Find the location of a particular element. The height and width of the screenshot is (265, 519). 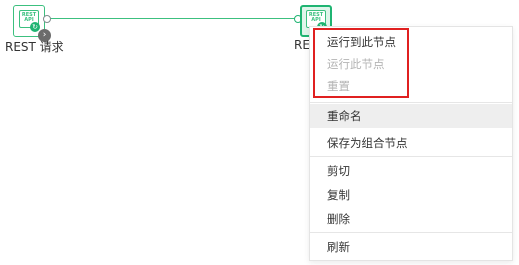

menu-item-reset: 重置 is located at coordinates (338, 86).